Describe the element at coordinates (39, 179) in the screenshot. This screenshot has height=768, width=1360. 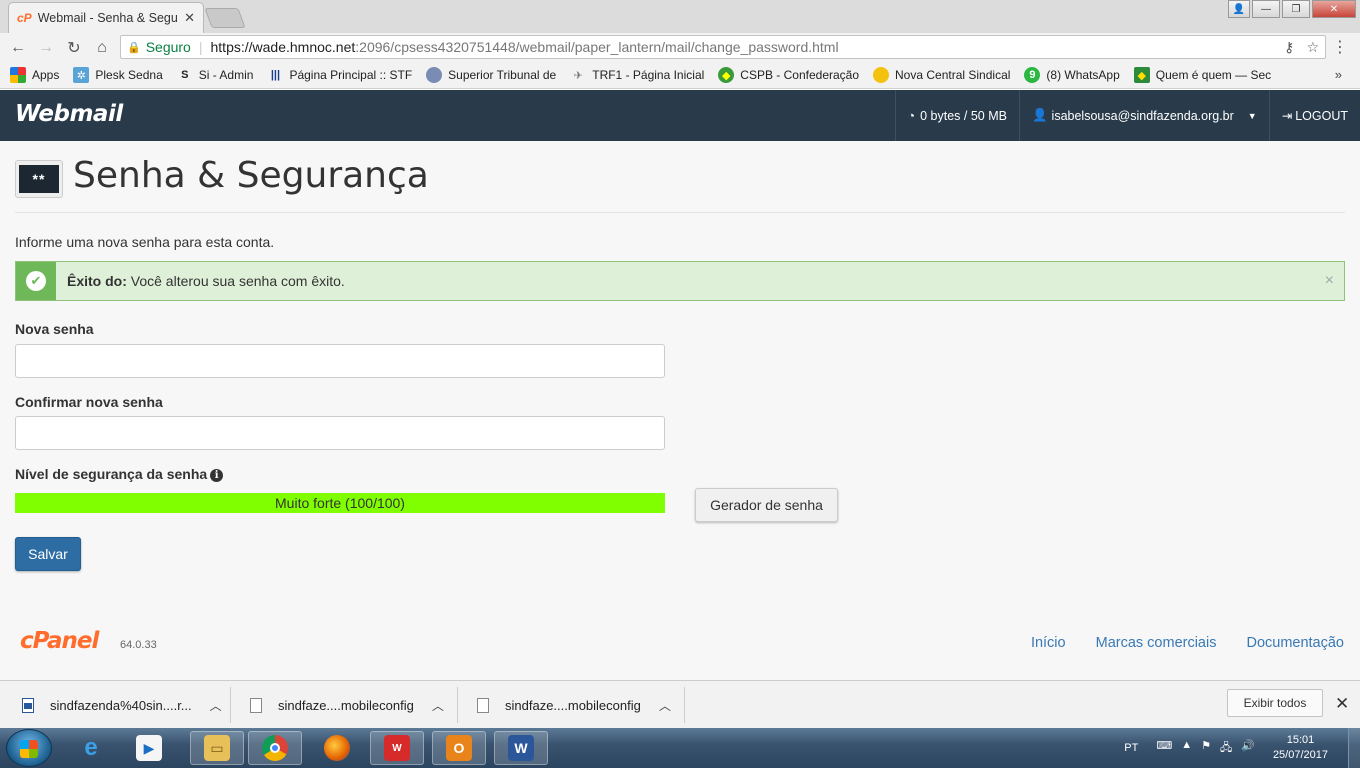
I see `password-page-icon: **` at that location.